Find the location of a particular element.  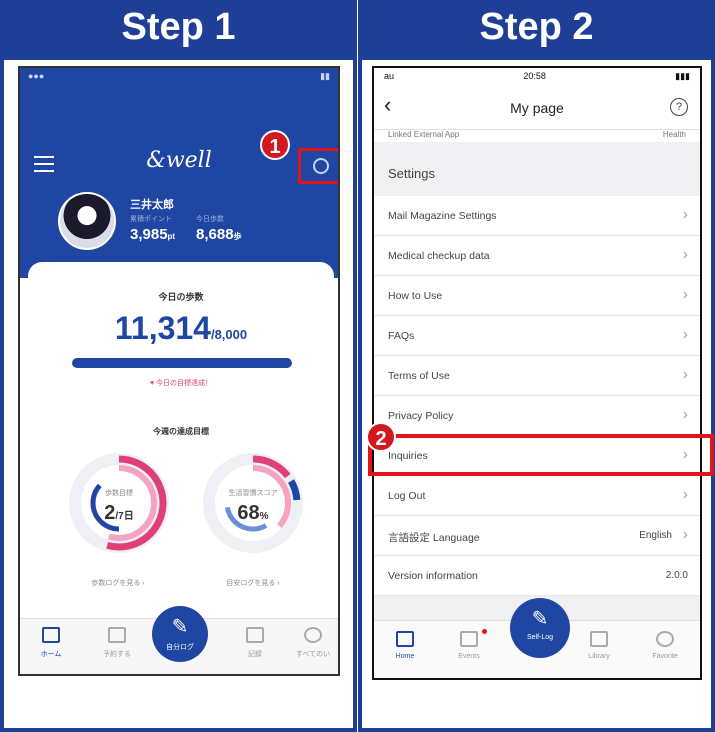

goal-achieved-note: ♥ 今日の目標達成！ is located at coordinates (181, 383).